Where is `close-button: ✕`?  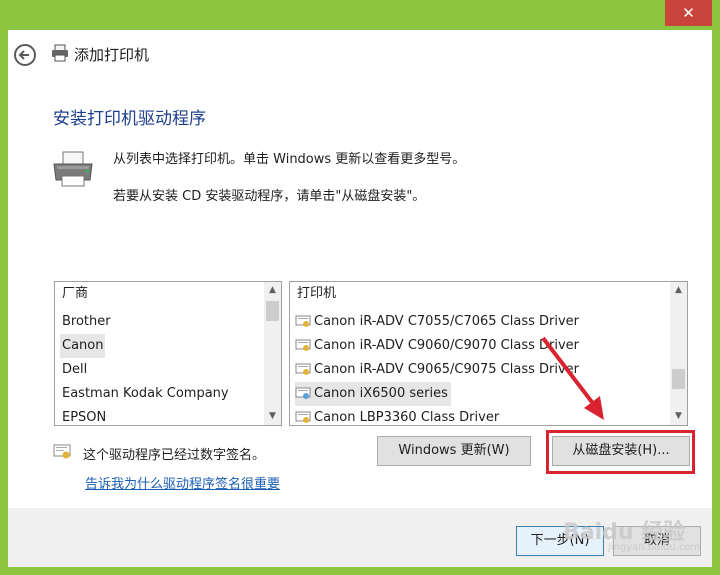
close-button: ✕ is located at coordinates (688, 13).